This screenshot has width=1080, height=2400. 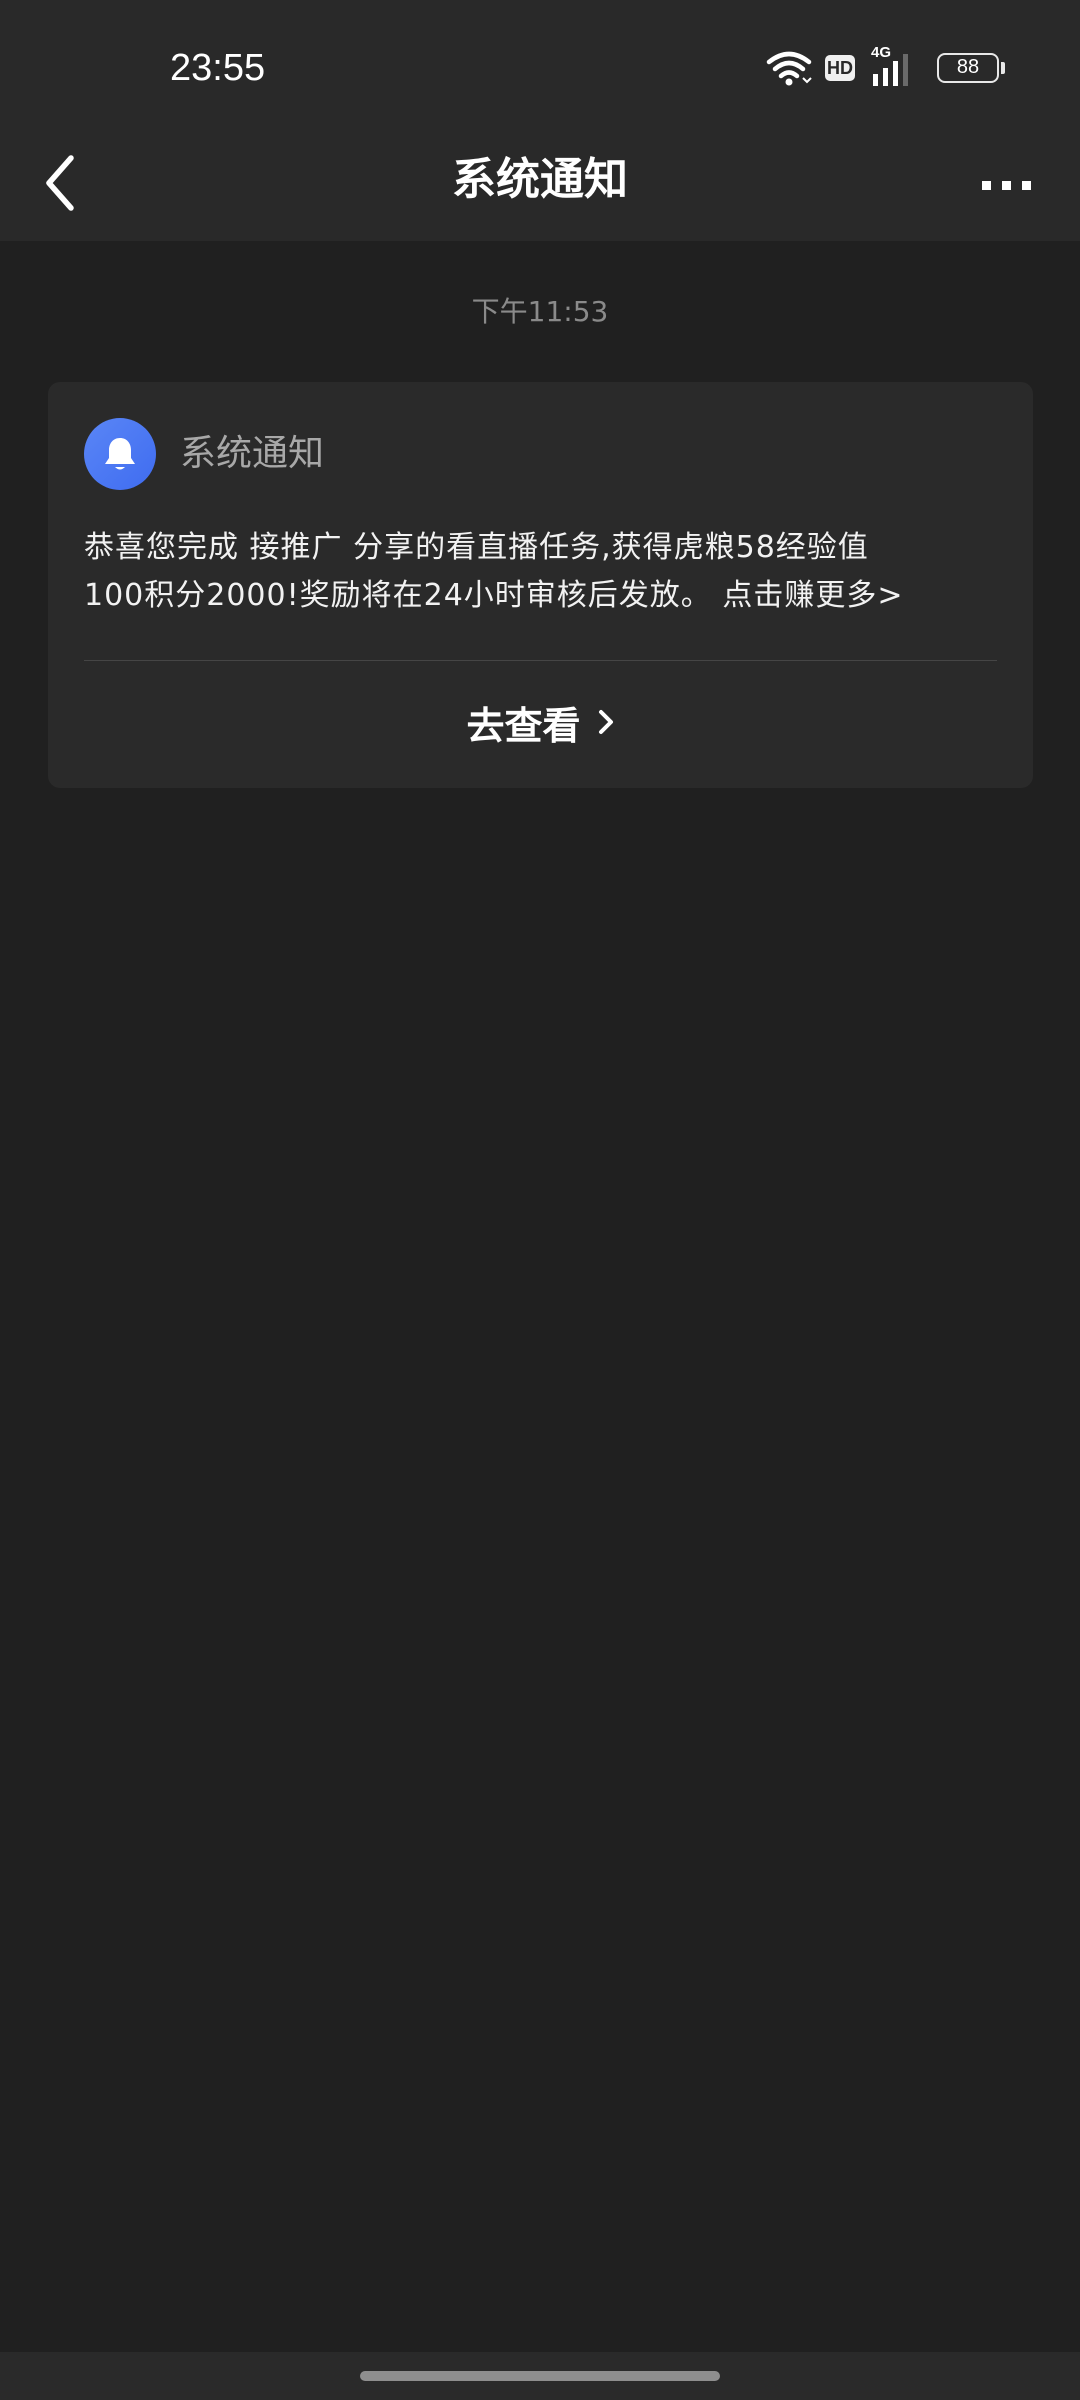 What do you see at coordinates (881, 52) in the screenshot?
I see `signal-label: 4G` at bounding box center [881, 52].